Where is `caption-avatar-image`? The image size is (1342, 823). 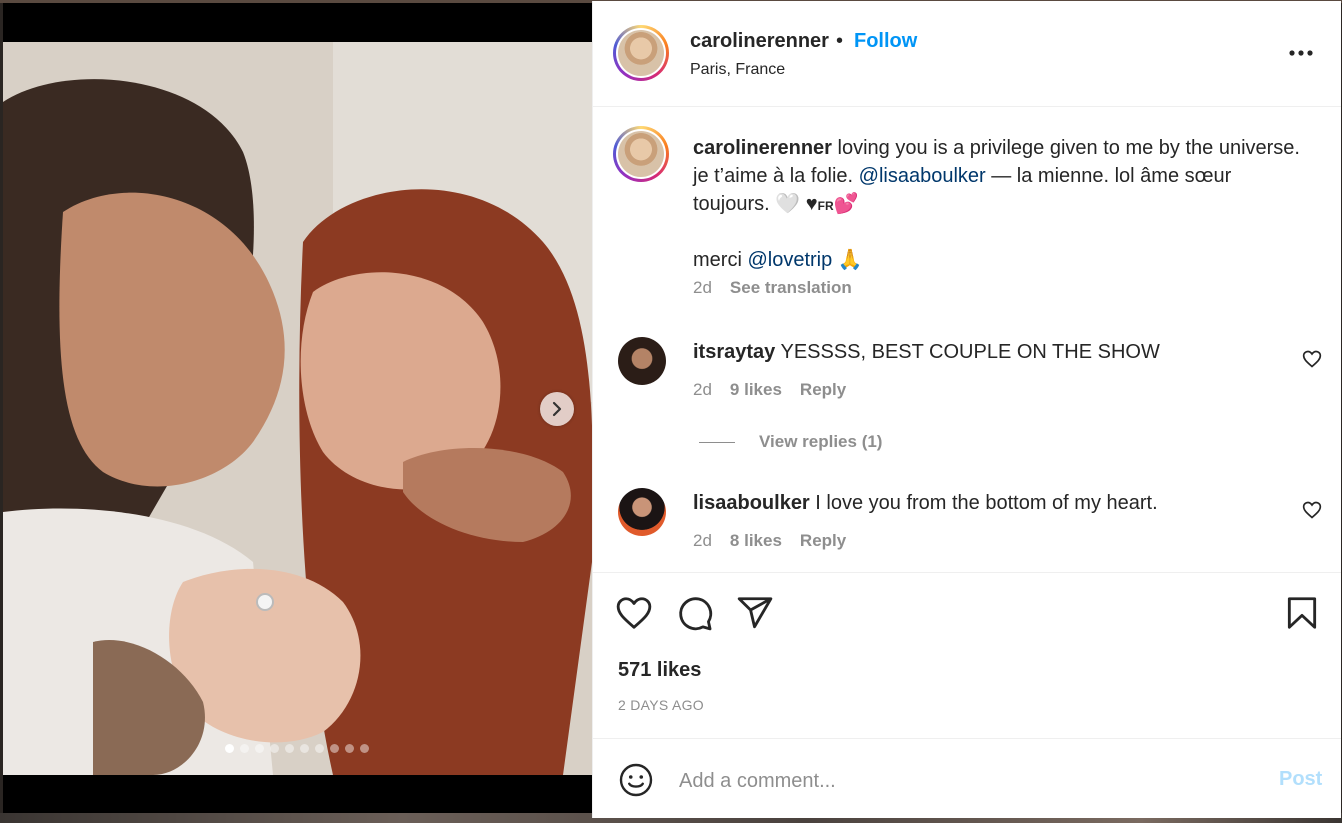
caption-avatar-image is located at coordinates (641, 154).